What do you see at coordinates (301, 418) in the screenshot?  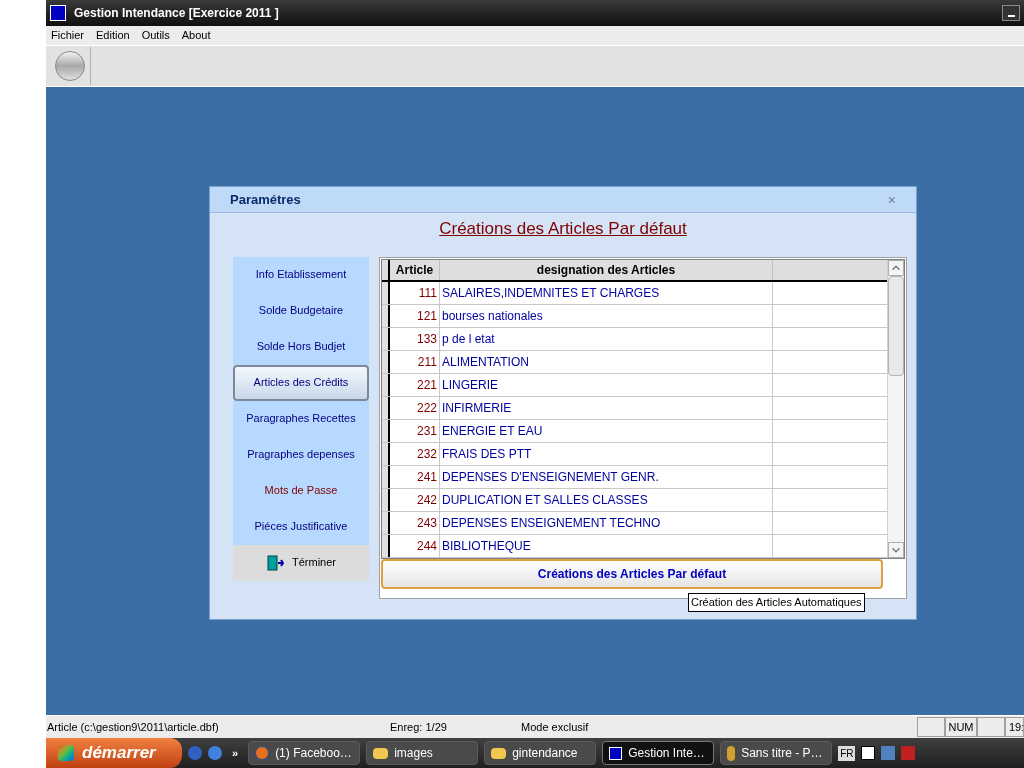 I see `sidebar-item: Paragraphes Recettes` at bounding box center [301, 418].